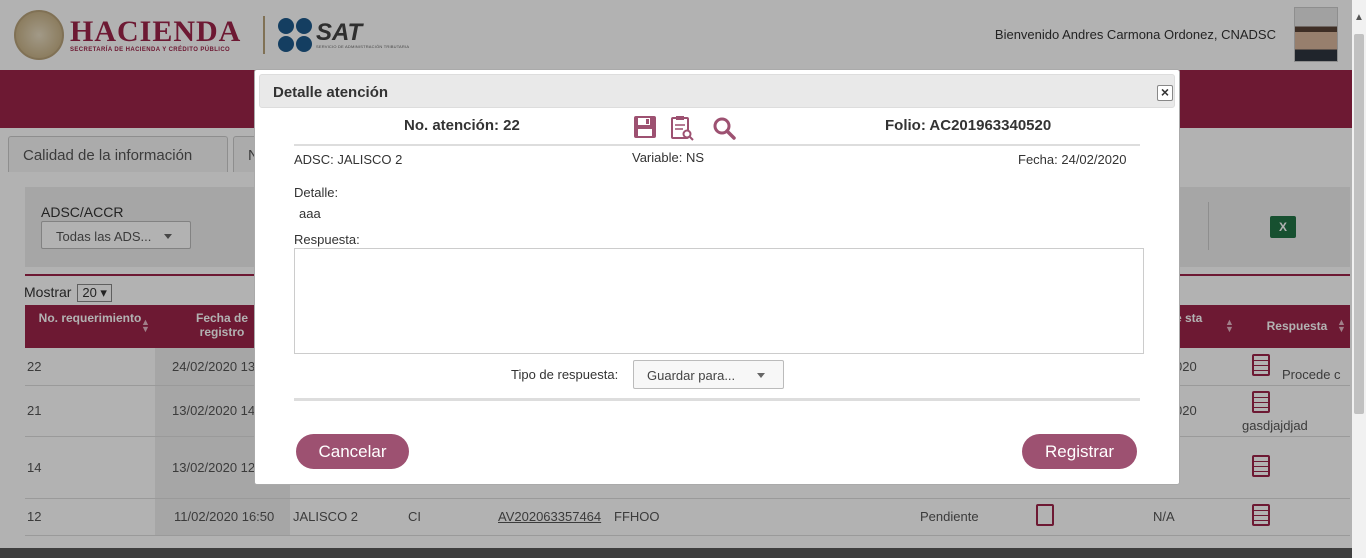 The height and width of the screenshot is (558, 1366). I want to click on search-icon, so click(724, 128).